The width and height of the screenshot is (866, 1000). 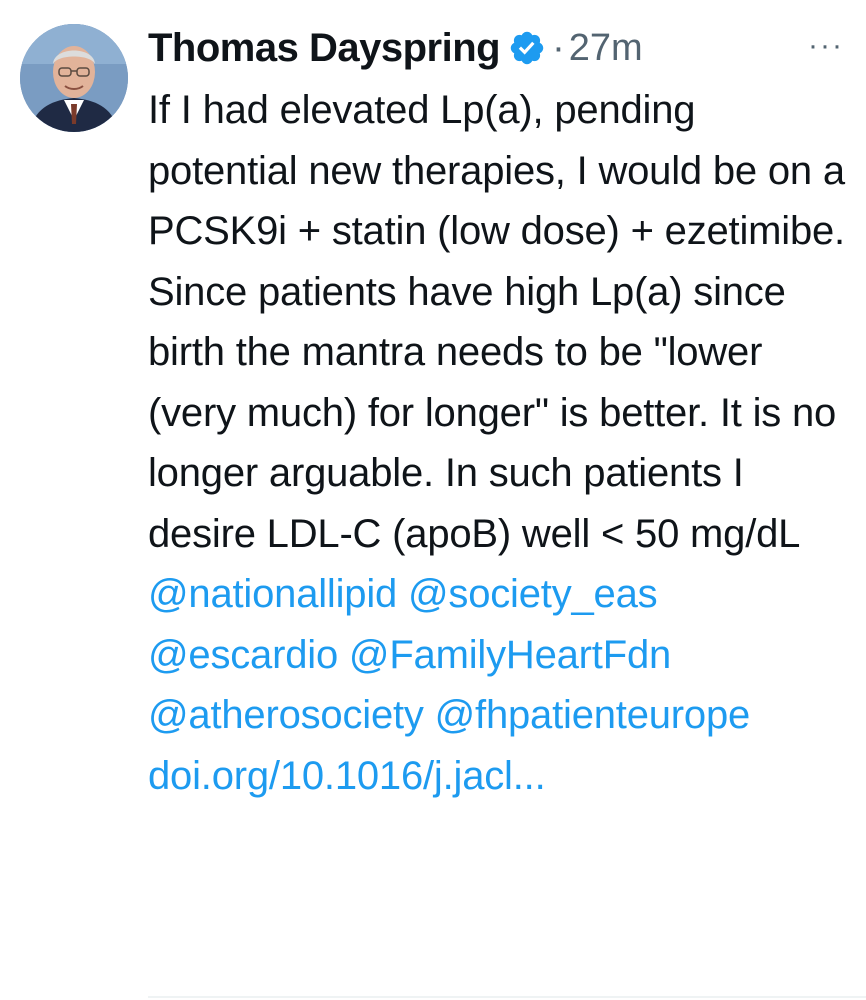 What do you see at coordinates (593, 715) in the screenshot?
I see `mention-link: @fhpatienteurope` at bounding box center [593, 715].